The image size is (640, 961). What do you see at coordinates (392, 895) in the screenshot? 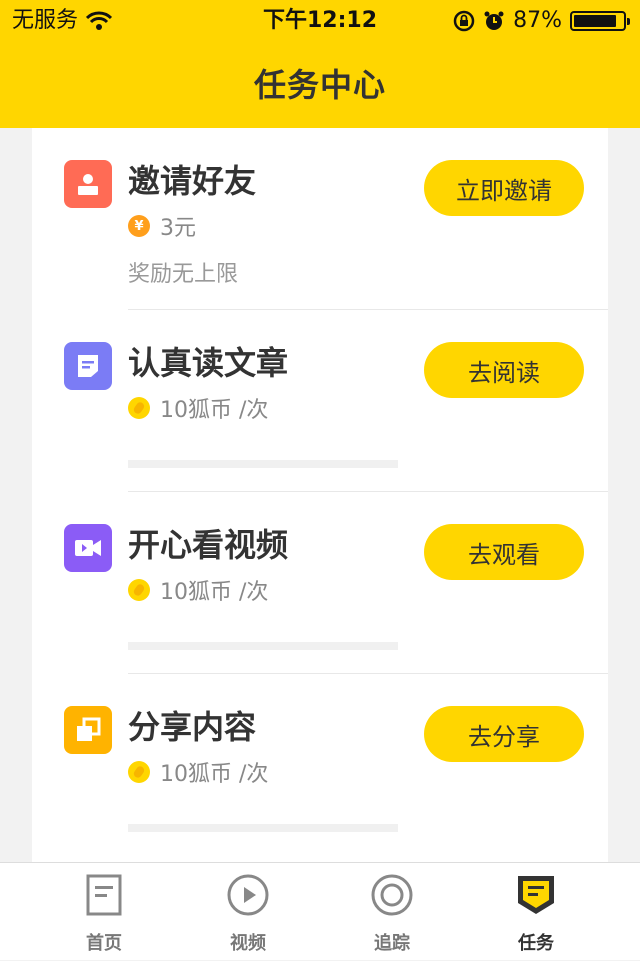
I see `target-icon` at bounding box center [392, 895].